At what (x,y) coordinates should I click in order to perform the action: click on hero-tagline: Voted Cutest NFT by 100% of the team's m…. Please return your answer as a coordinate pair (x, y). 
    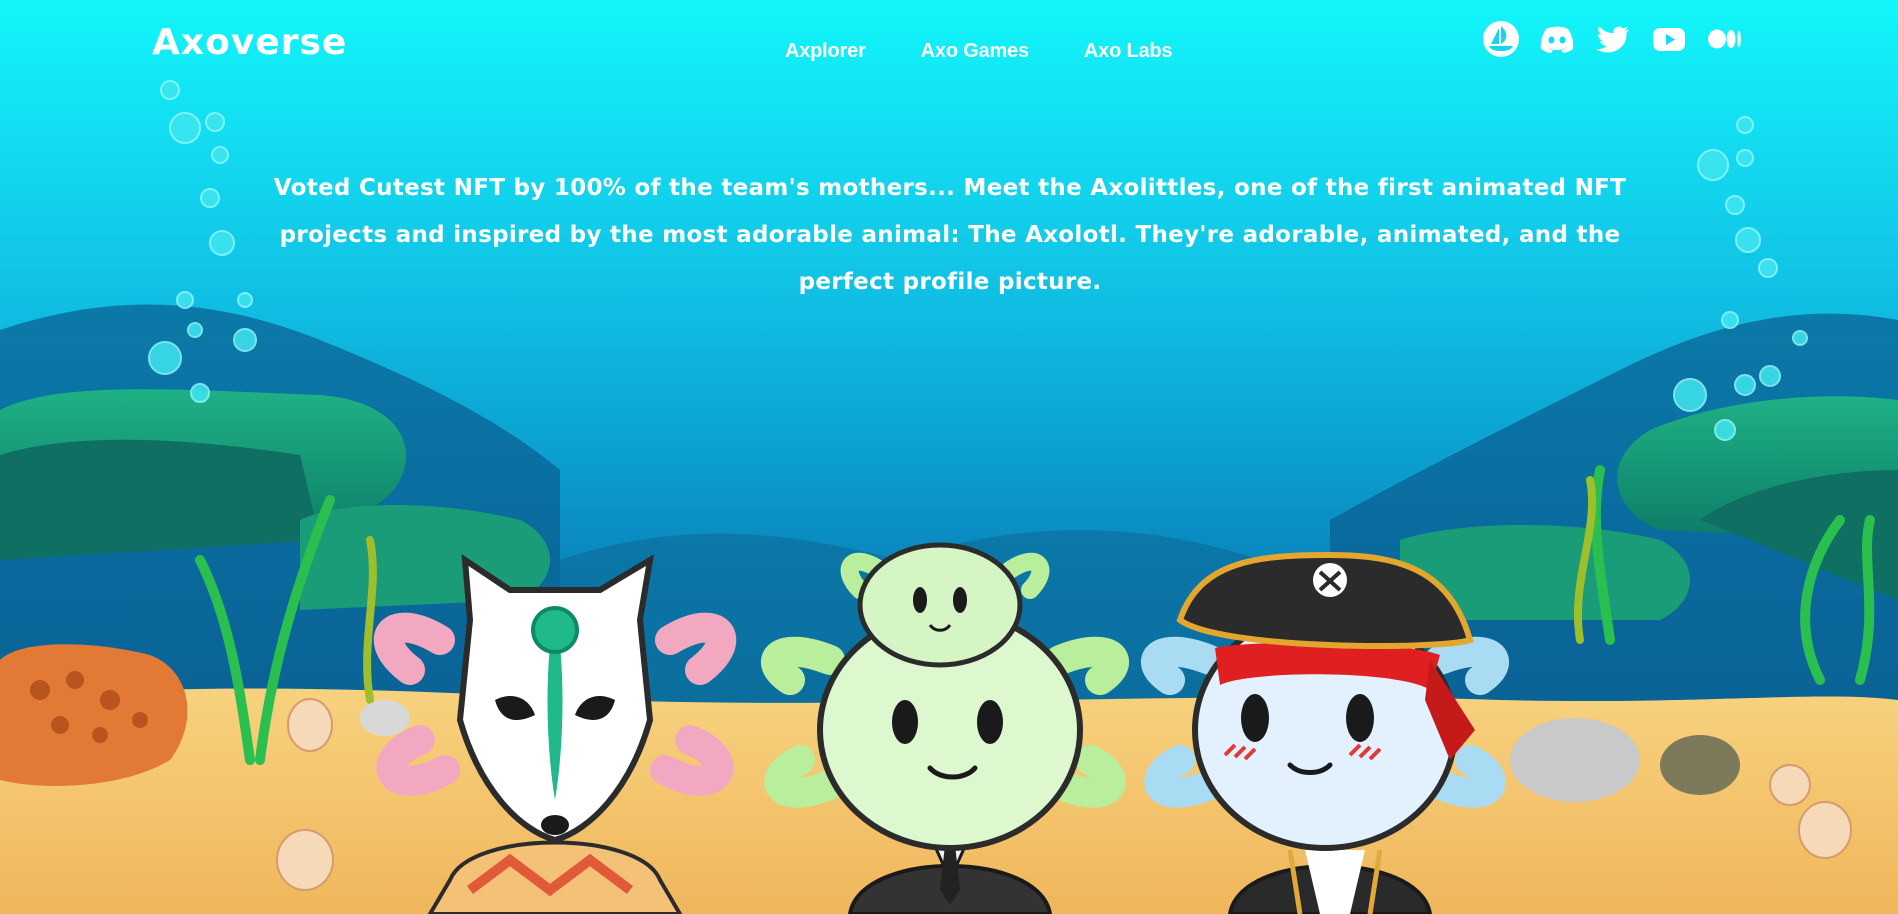
    Looking at the image, I should click on (950, 235).